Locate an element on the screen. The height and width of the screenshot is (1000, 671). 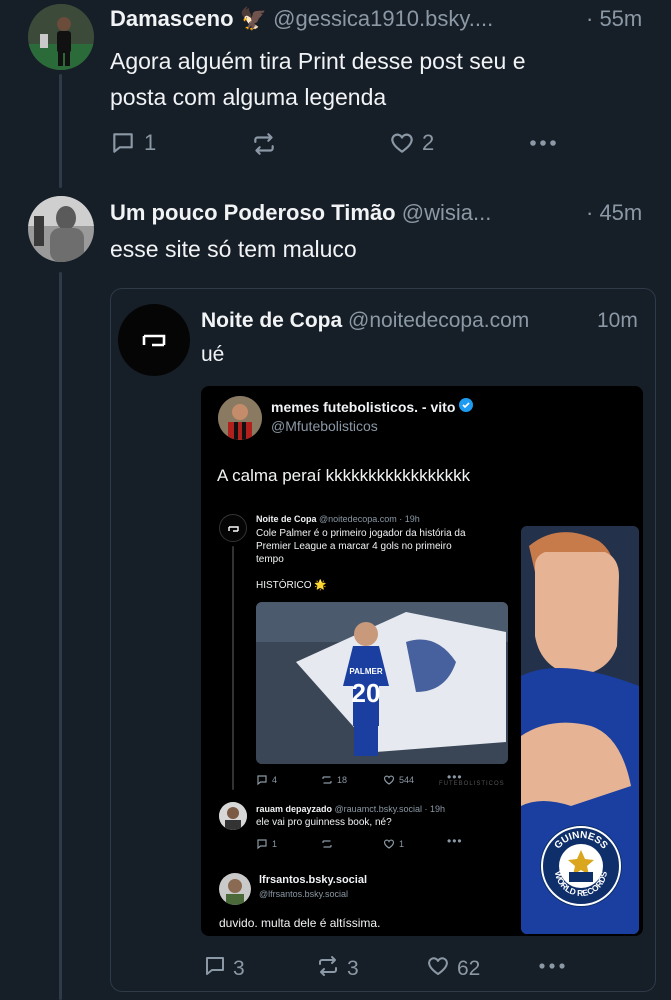
memes-name: memes futebolisticos. - vito is located at coordinates (363, 406).